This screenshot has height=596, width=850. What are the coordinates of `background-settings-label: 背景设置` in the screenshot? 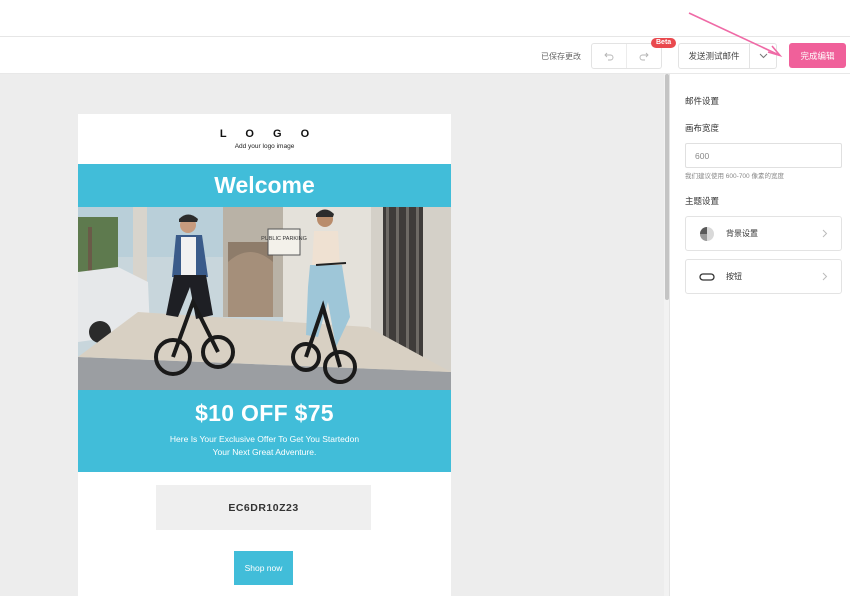 It's located at (742, 233).